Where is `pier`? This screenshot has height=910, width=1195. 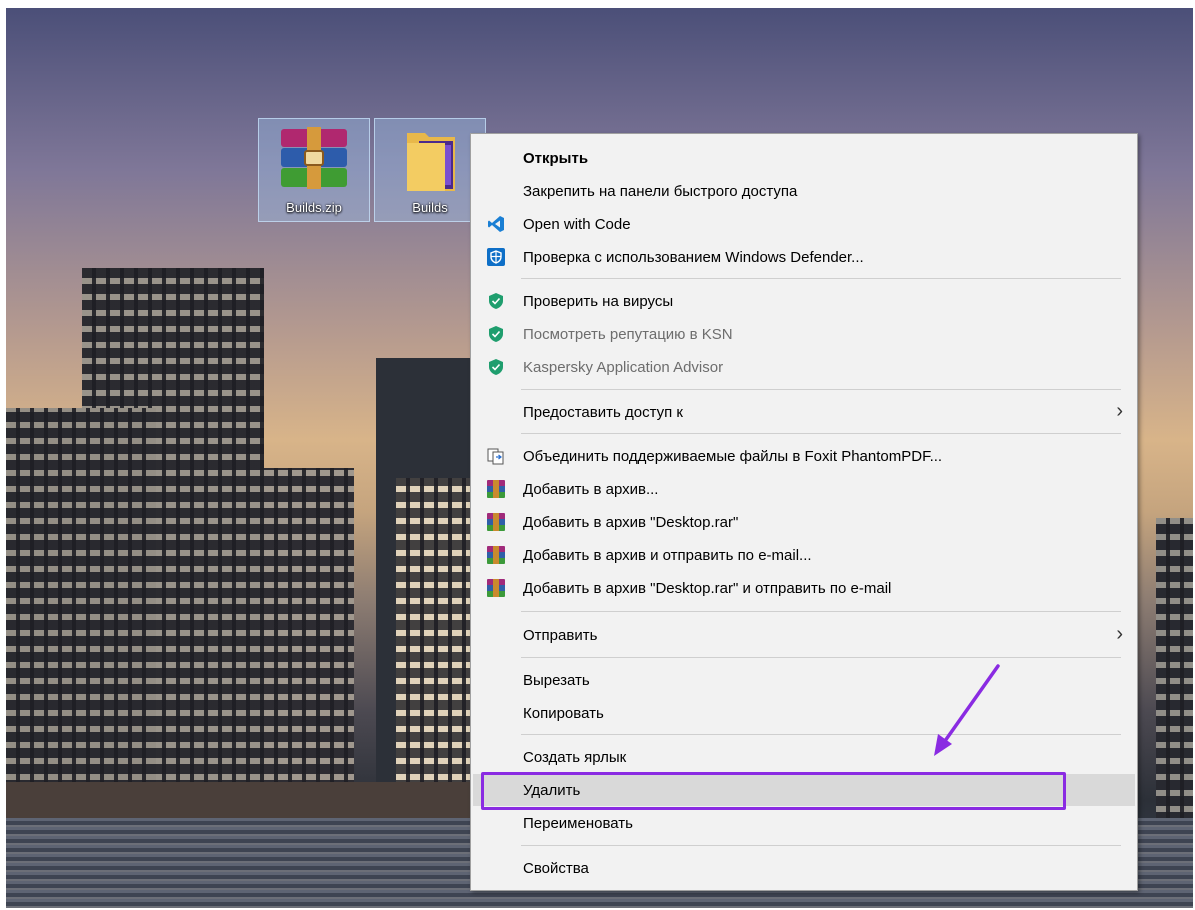
pier is located at coordinates (241, 801).